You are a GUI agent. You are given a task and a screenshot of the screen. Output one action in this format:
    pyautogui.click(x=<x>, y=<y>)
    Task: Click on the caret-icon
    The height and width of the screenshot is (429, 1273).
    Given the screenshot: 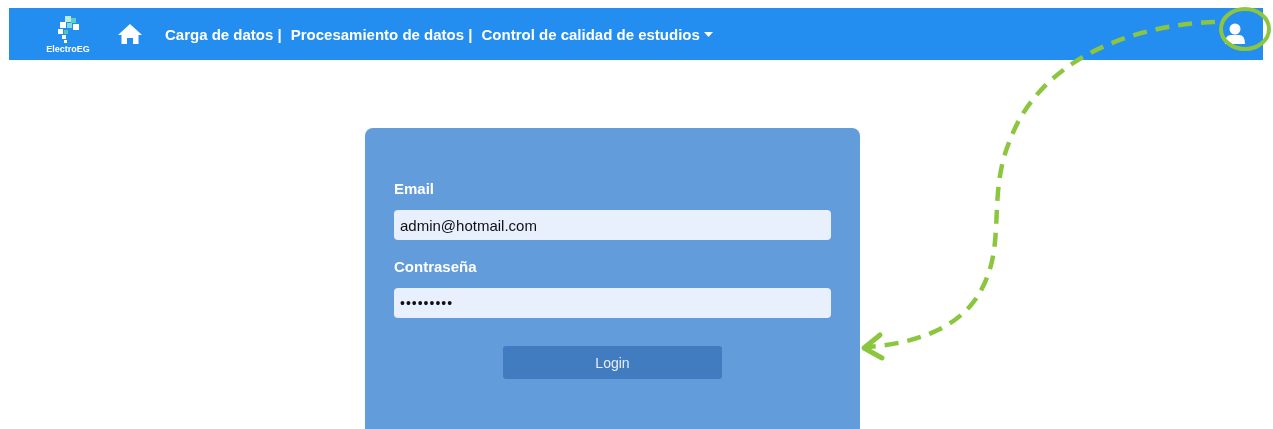 What is the action you would take?
    pyautogui.click(x=708, y=34)
    